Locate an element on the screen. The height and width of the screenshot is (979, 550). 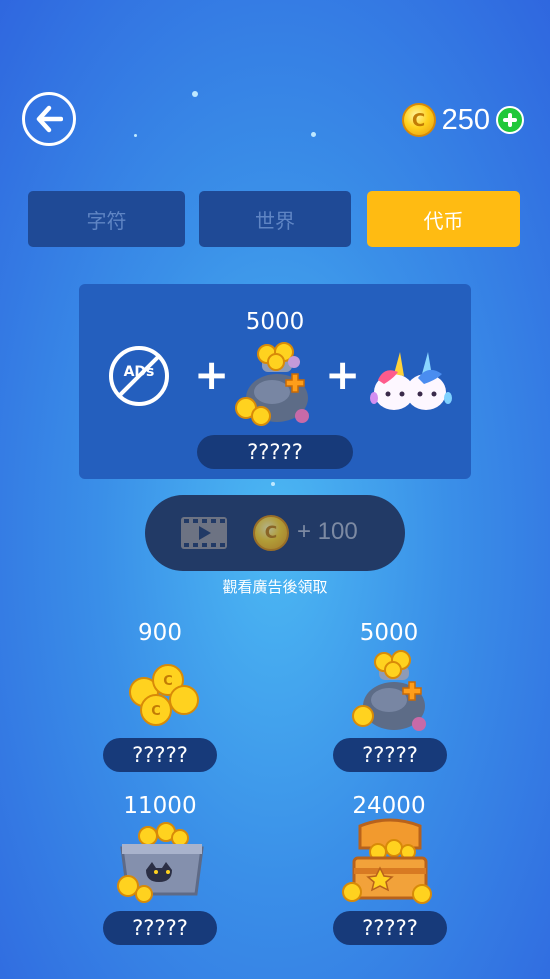
bundle-price-button: ????? is located at coordinates (275, 452).